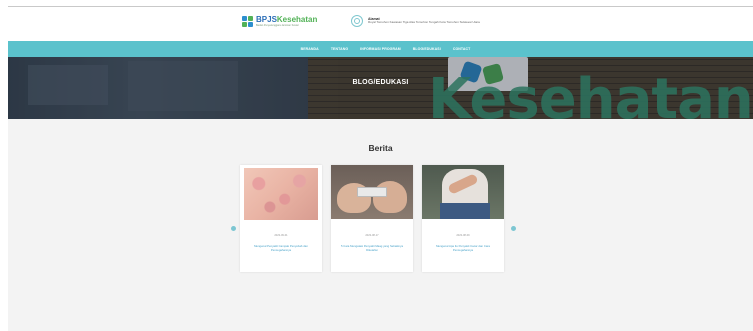  I want to click on news-date: 2023-08-09, so click(463, 235).